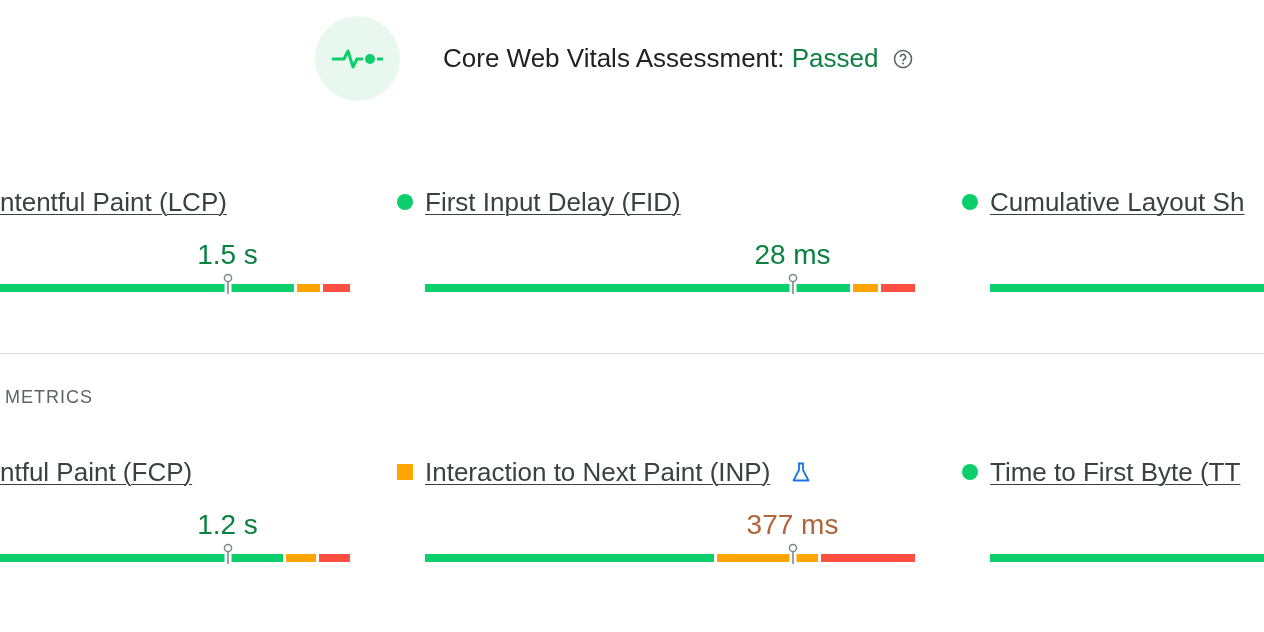 This screenshot has width=1264, height=632. I want to click on metric-value: 377 ms, so click(792, 525).